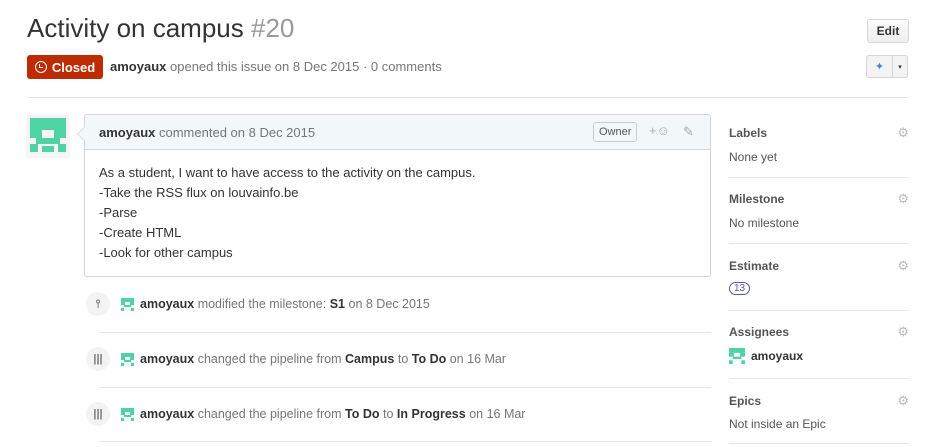  Describe the element at coordinates (753, 157) in the screenshot. I see `labels-value: None yet` at that location.